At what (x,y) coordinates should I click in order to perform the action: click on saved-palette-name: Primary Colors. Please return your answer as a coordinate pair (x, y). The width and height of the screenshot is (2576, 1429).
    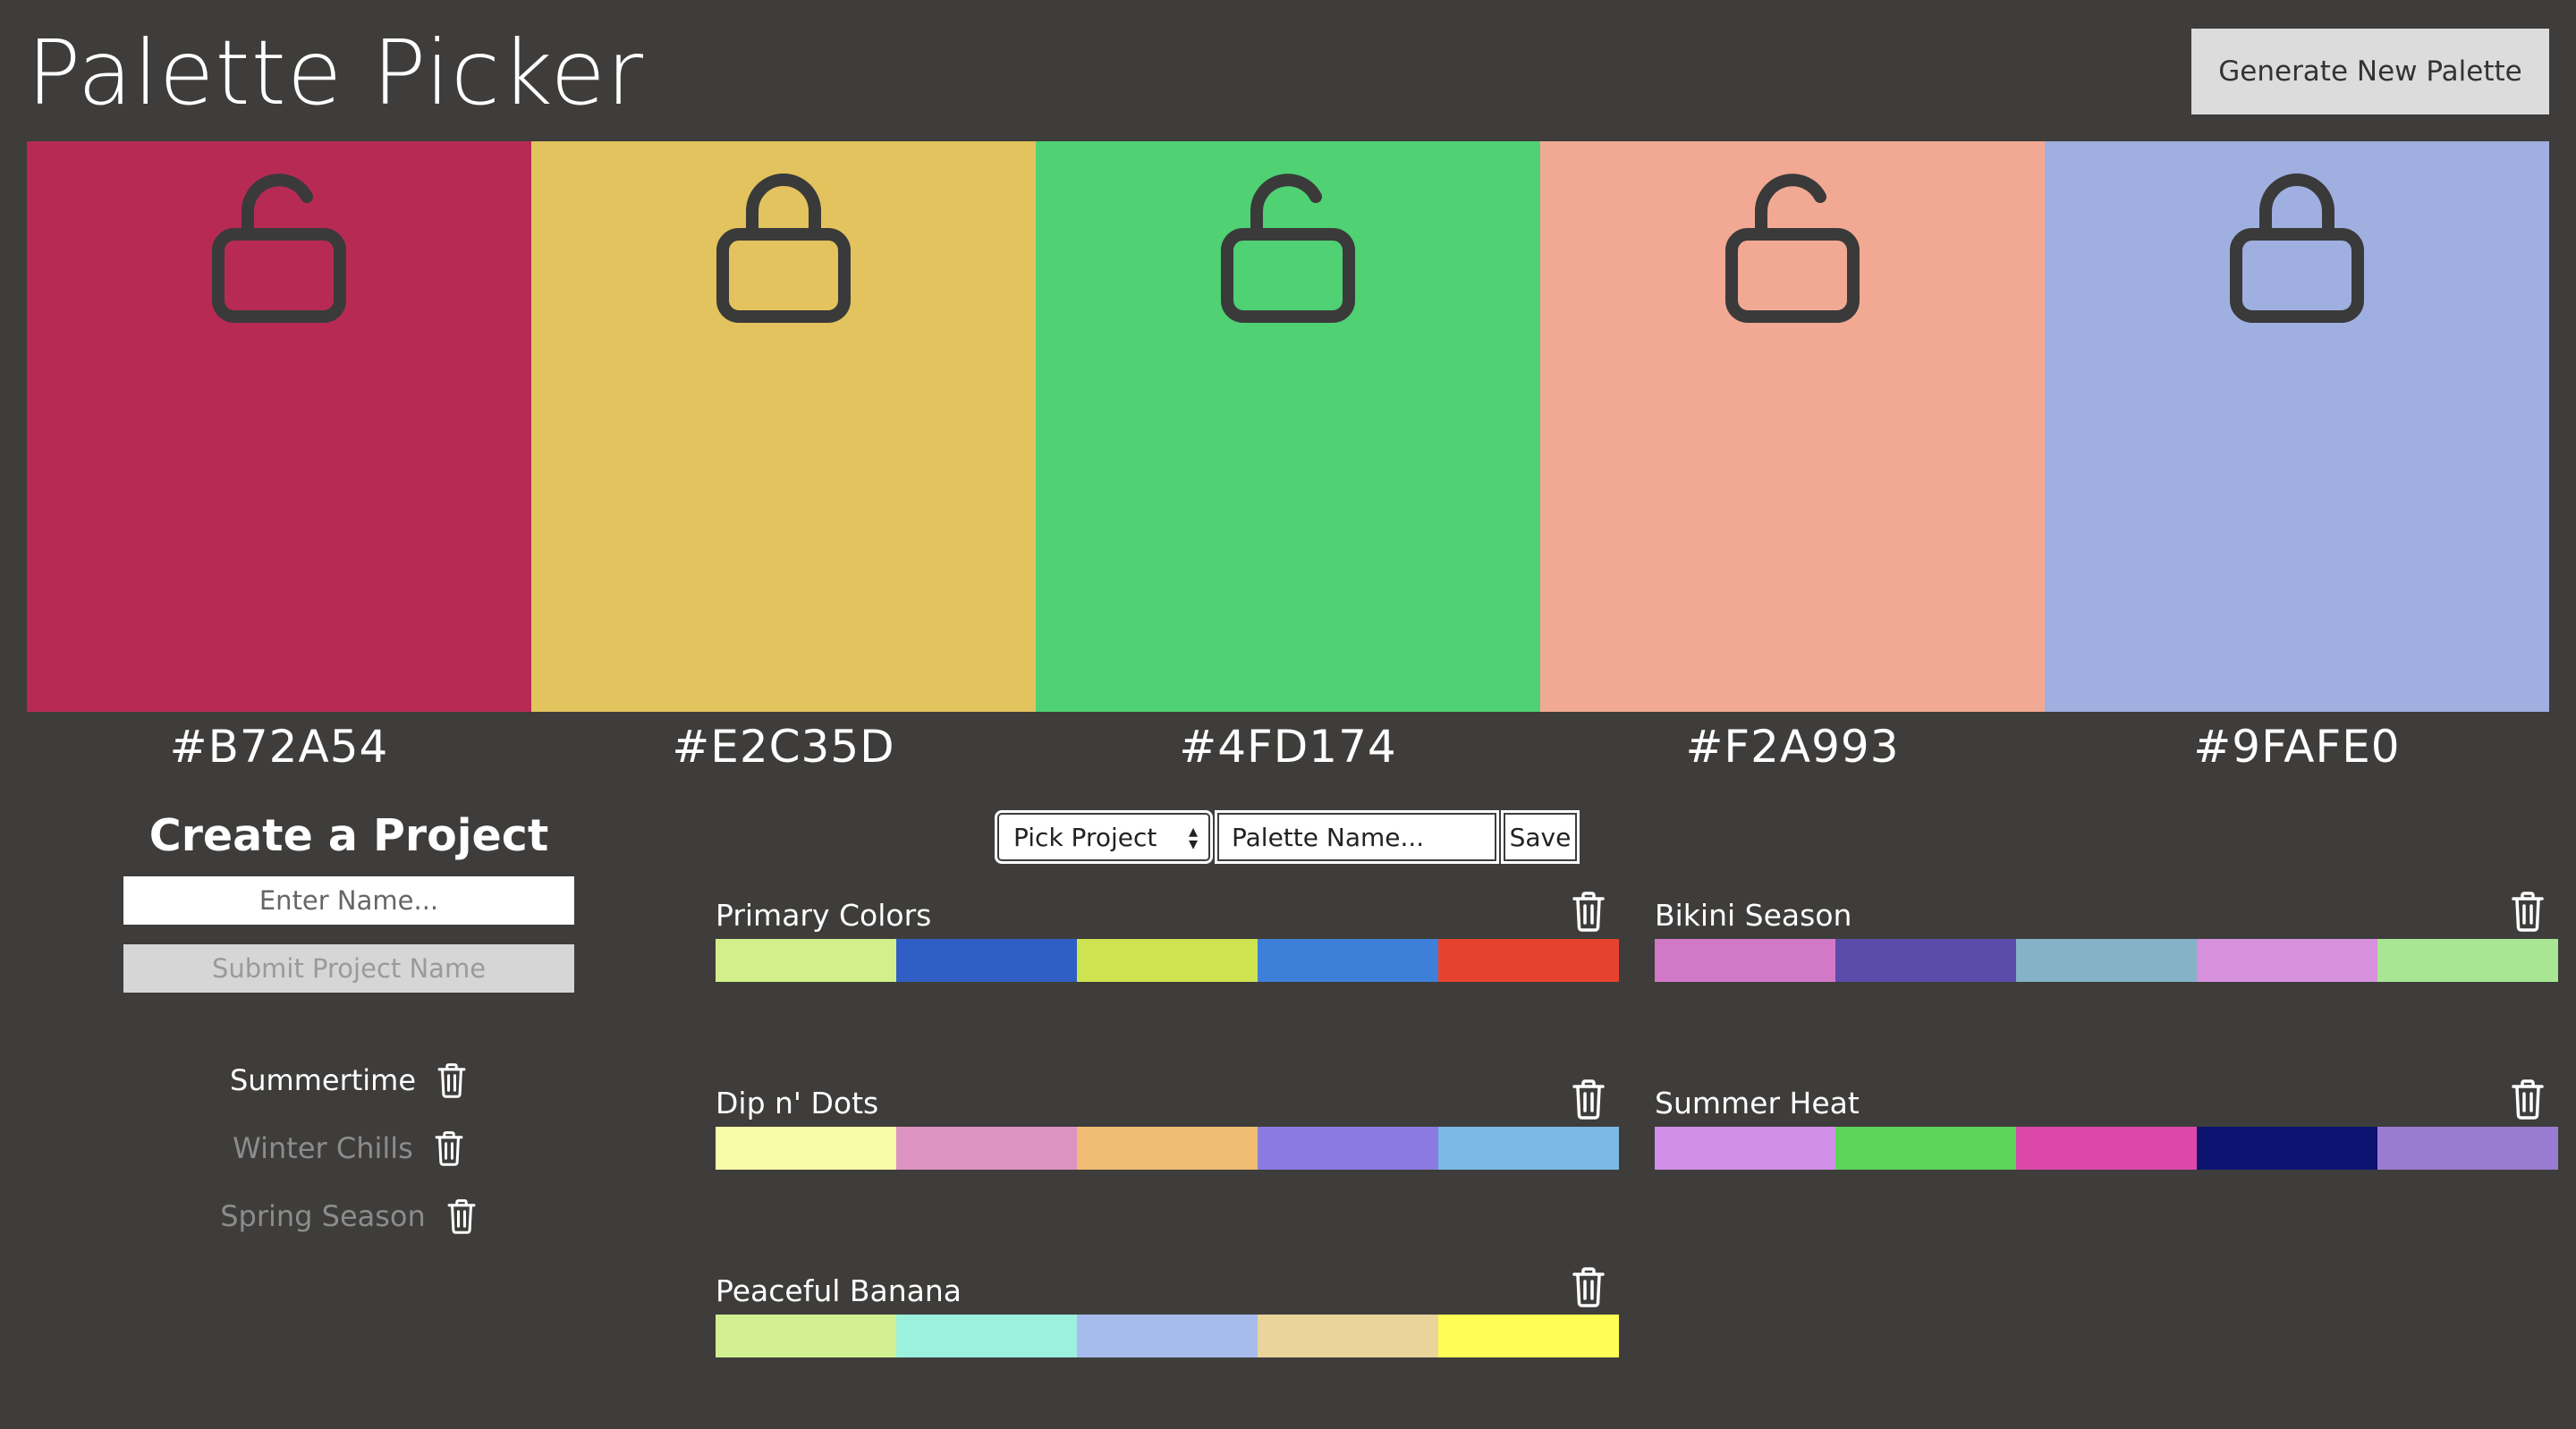
    Looking at the image, I should click on (824, 915).